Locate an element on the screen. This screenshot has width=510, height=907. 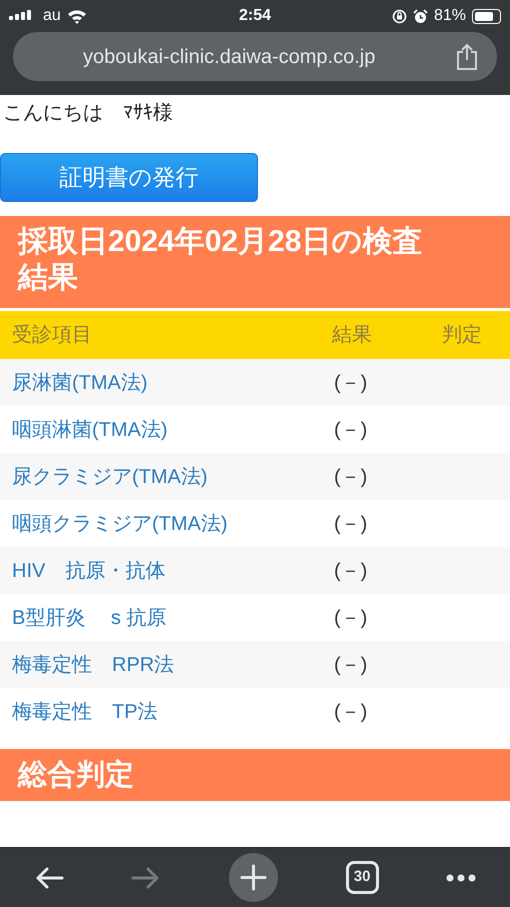
certificate-button: 証明書の発行 is located at coordinates (129, 177).